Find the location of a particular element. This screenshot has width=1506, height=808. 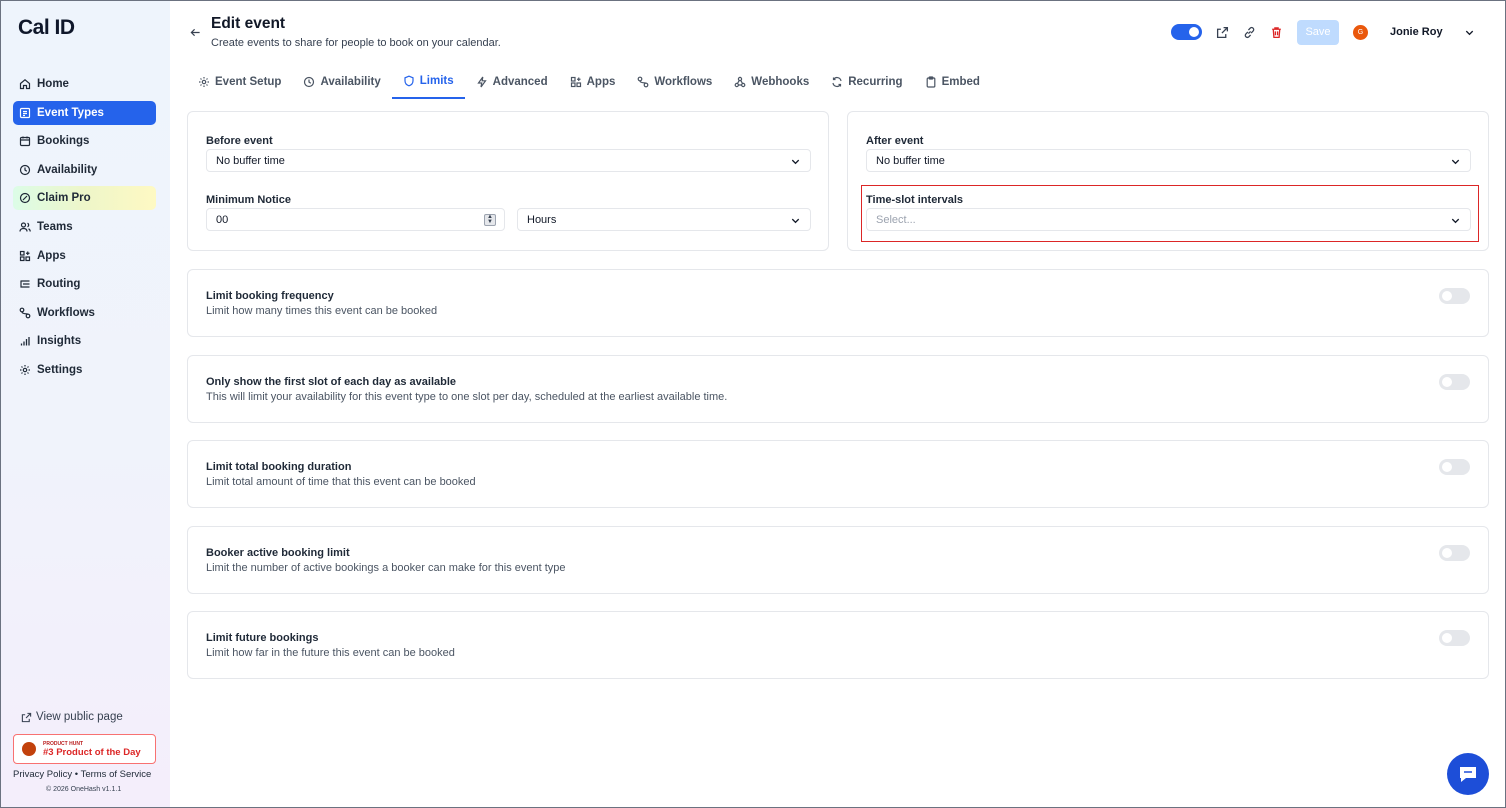

sidebar-item-claim-pro: Claim Pro is located at coordinates (84, 198).